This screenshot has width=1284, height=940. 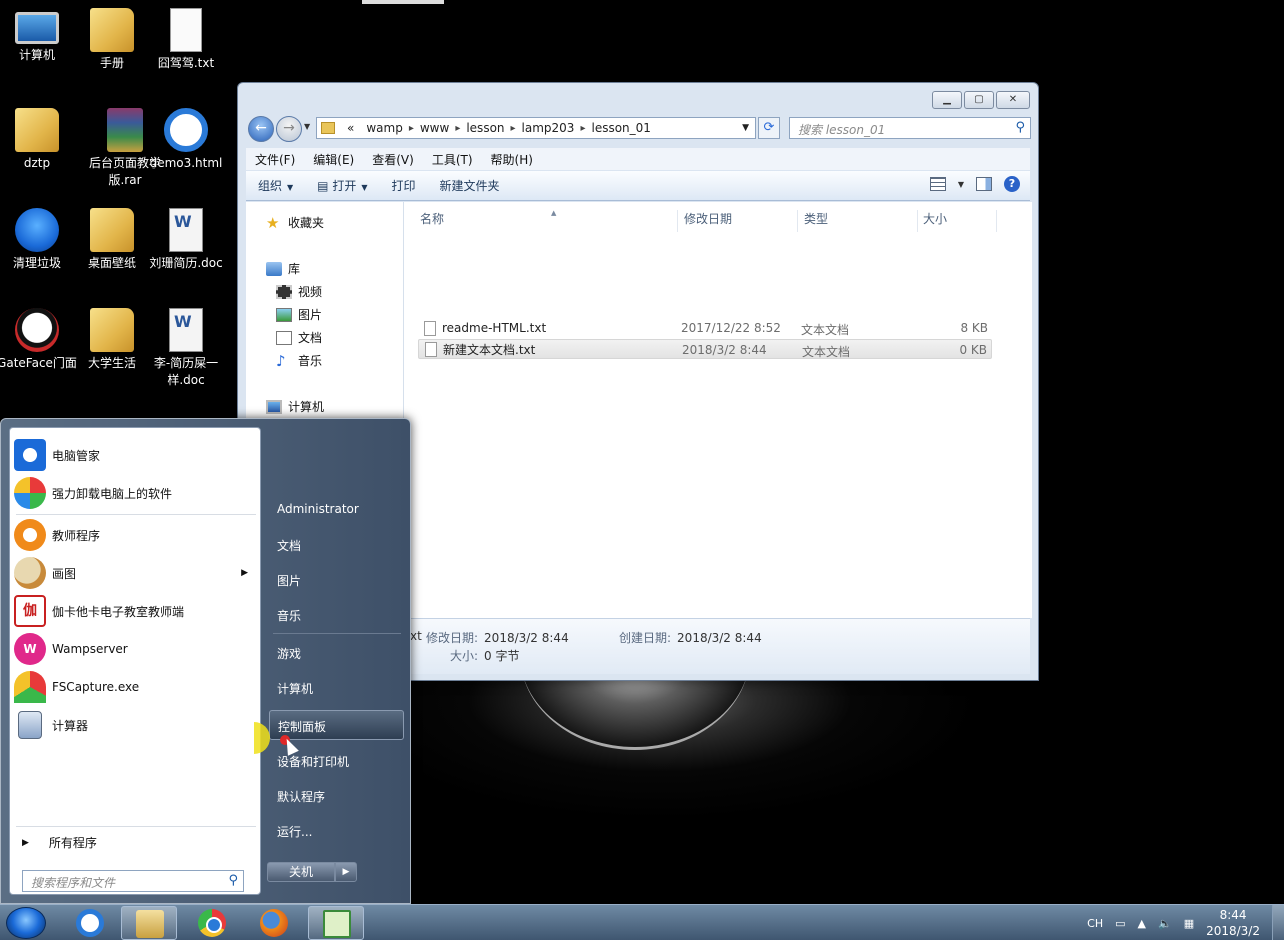 I want to click on start-item-pc-manager: 电脑管家, so click(x=136, y=455).